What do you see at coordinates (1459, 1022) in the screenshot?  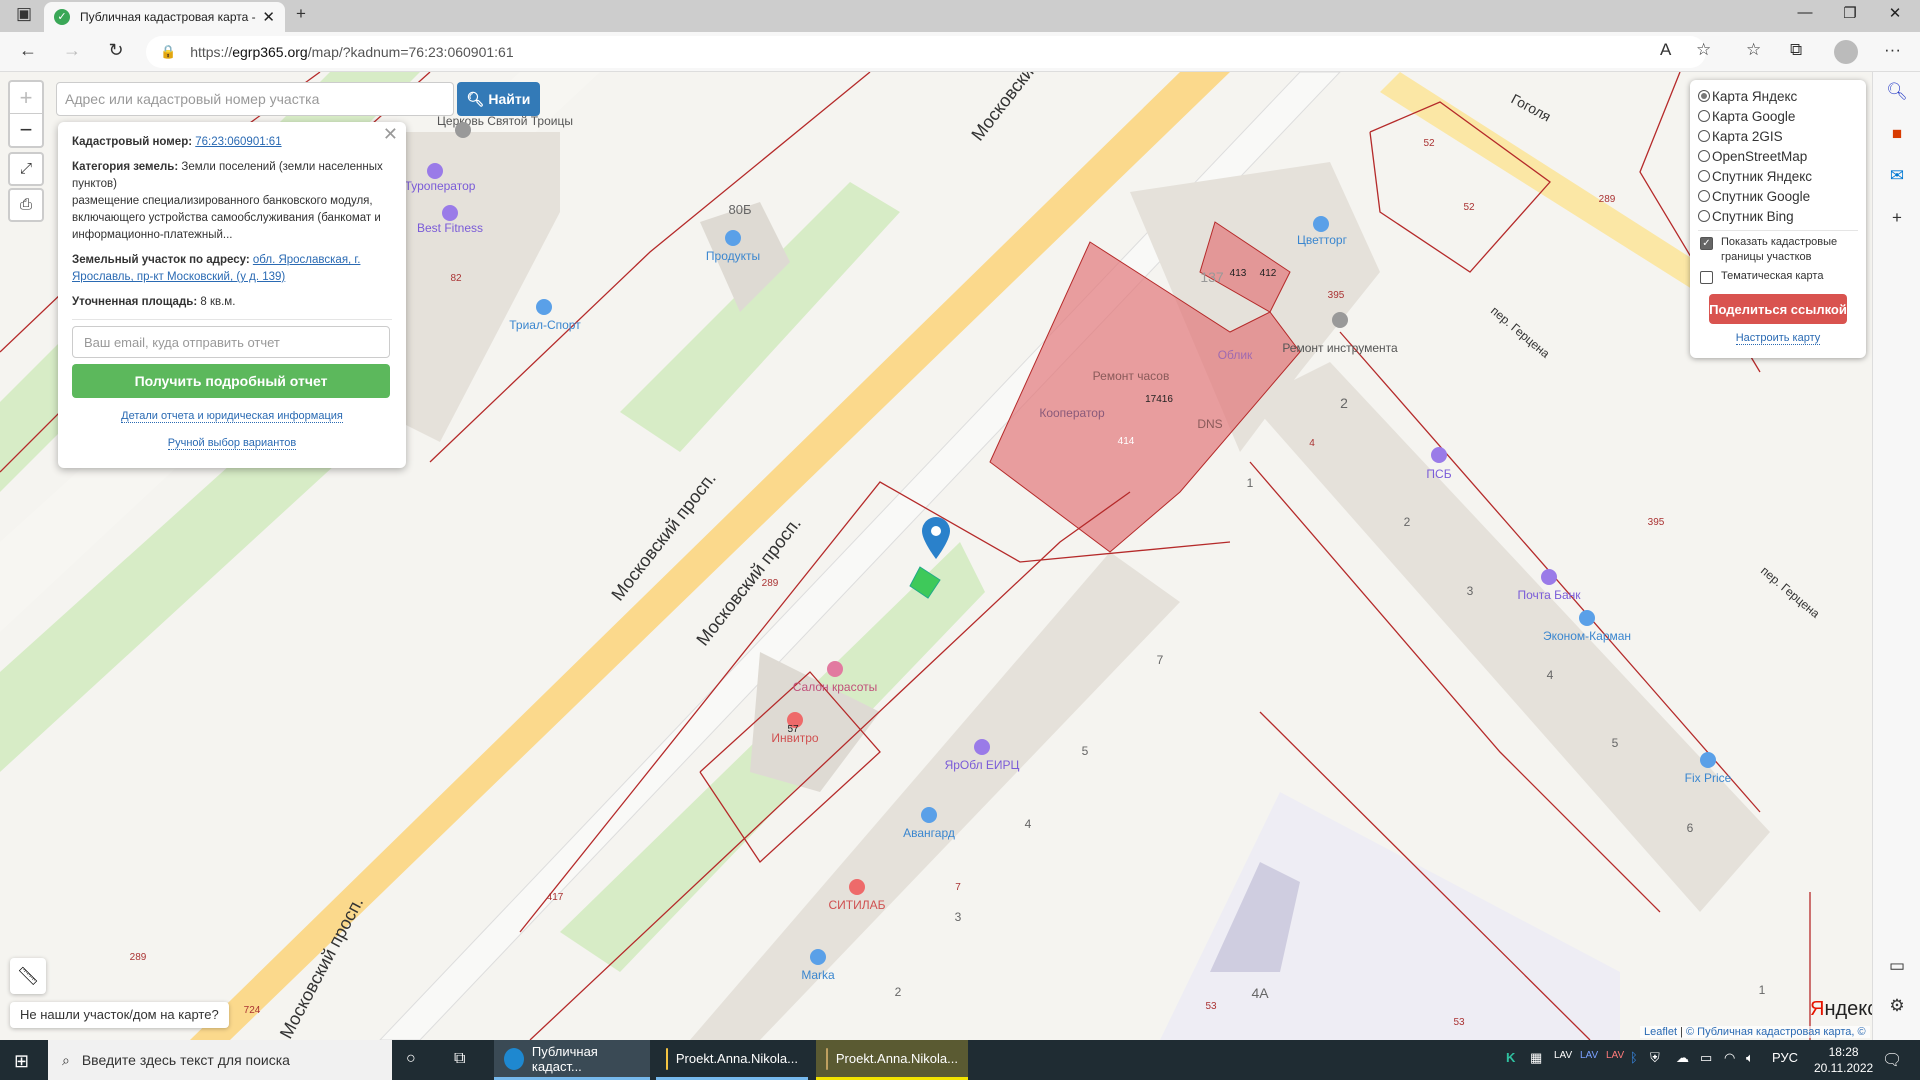 I see `parcel-number: 53` at bounding box center [1459, 1022].